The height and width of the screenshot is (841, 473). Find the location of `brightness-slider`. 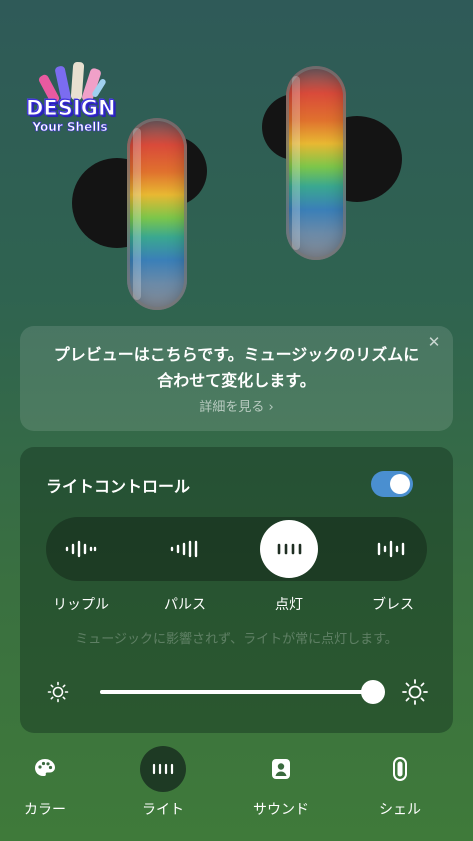

brightness-slider is located at coordinates (236, 692).